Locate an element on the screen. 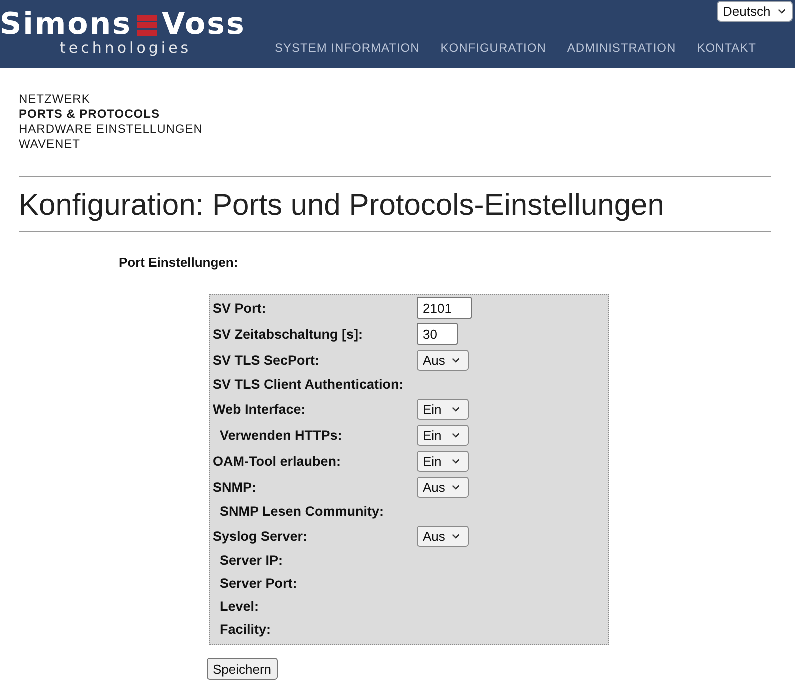 Image resolution: width=795 pixels, height=680 pixels. setting-label: SV TLS SecPort: is located at coordinates (266, 360).